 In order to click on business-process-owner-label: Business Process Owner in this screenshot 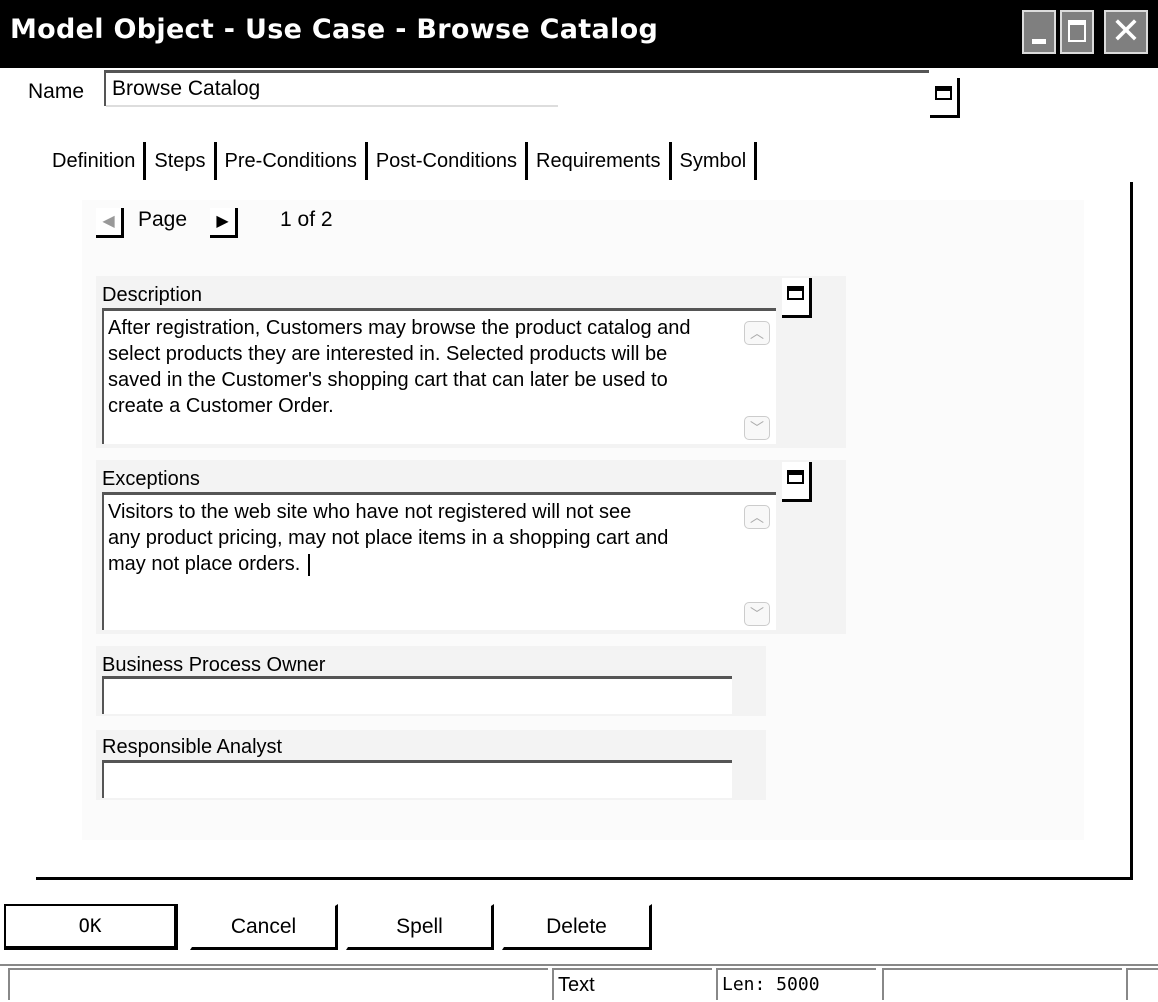, I will do `click(214, 665)`.